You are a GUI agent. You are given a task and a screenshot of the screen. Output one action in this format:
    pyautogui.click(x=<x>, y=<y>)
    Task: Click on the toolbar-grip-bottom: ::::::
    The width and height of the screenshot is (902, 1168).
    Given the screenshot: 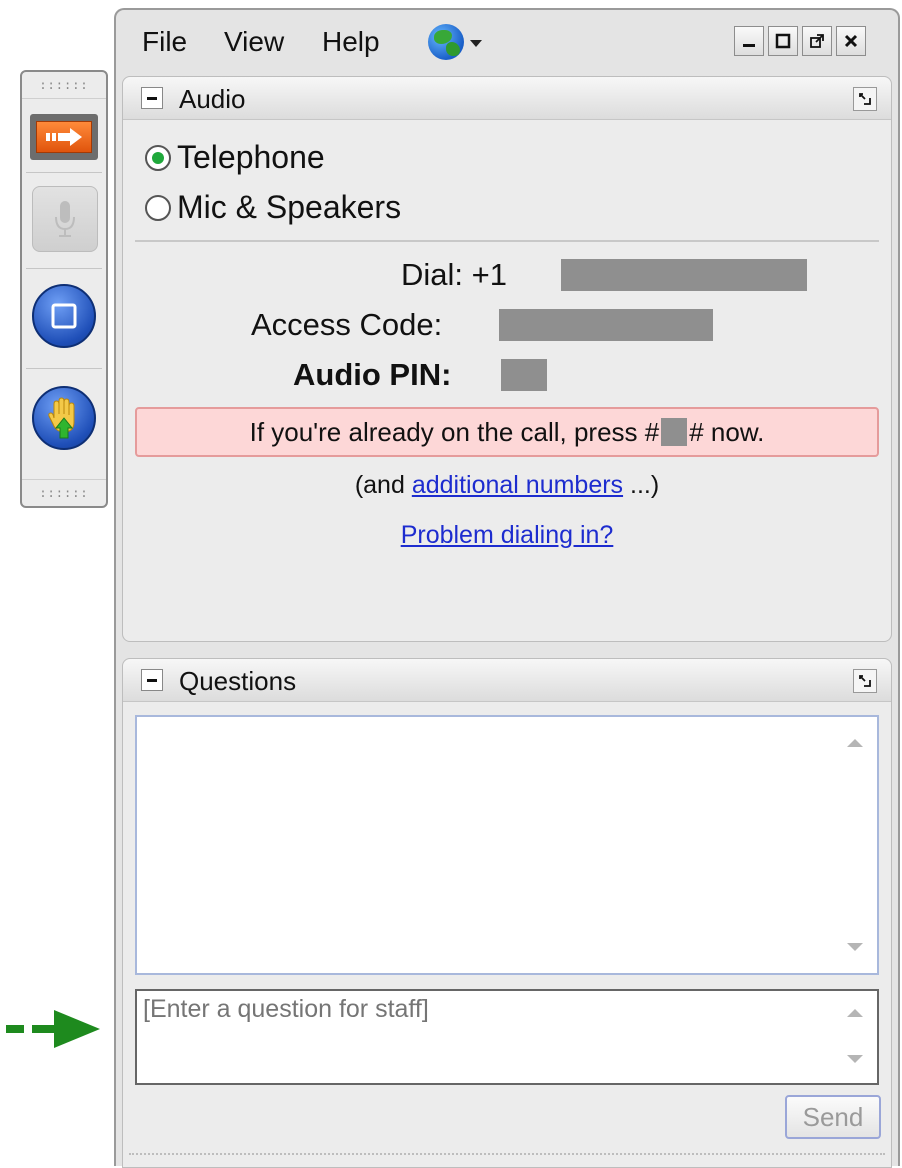 What is the action you would take?
    pyautogui.click(x=64, y=492)
    